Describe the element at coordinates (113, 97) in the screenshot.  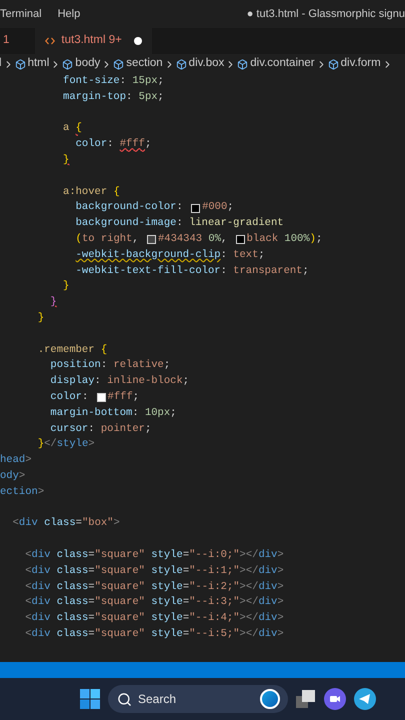
I see `code-text: margin-top: 5px;` at that location.